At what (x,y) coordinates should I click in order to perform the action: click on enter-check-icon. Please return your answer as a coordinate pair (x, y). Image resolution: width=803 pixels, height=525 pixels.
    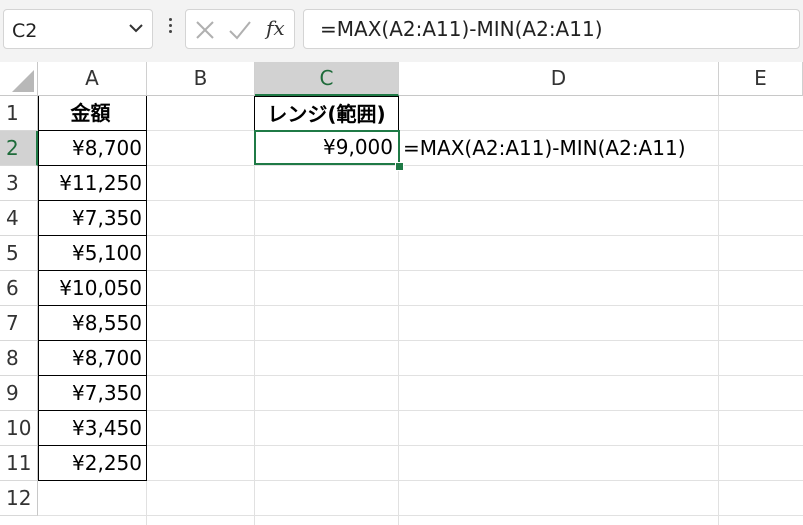
    Looking at the image, I should click on (240, 30).